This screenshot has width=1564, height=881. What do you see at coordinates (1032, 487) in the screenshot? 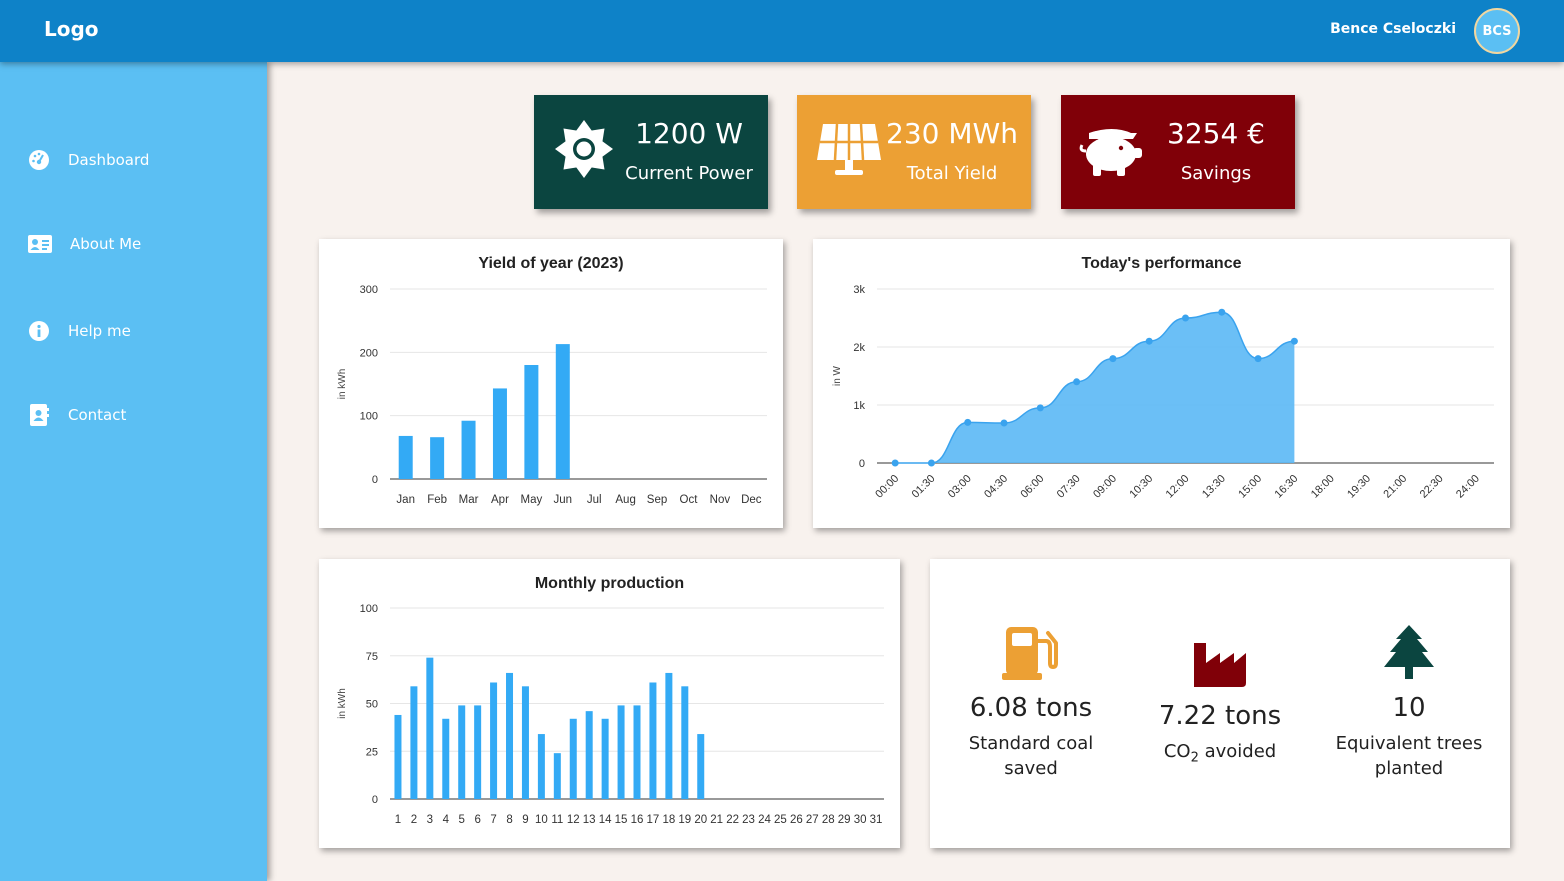
I see `x-tick-label: 06:00` at bounding box center [1032, 487].